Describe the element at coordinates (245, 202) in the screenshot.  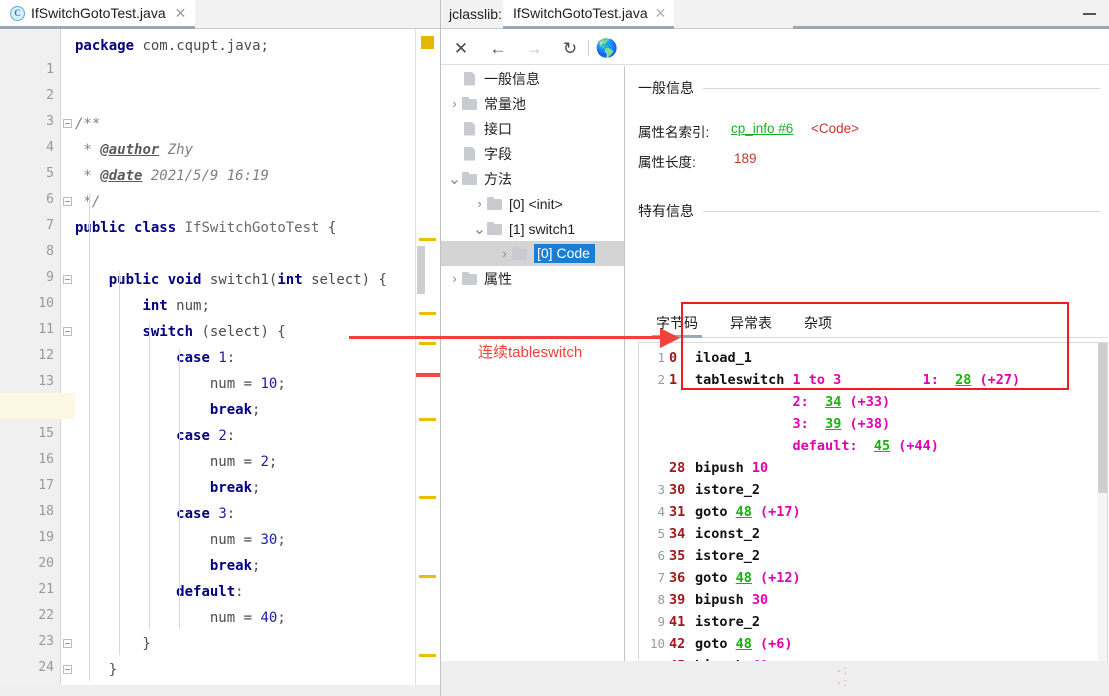
I see `editor-code-line: */` at that location.